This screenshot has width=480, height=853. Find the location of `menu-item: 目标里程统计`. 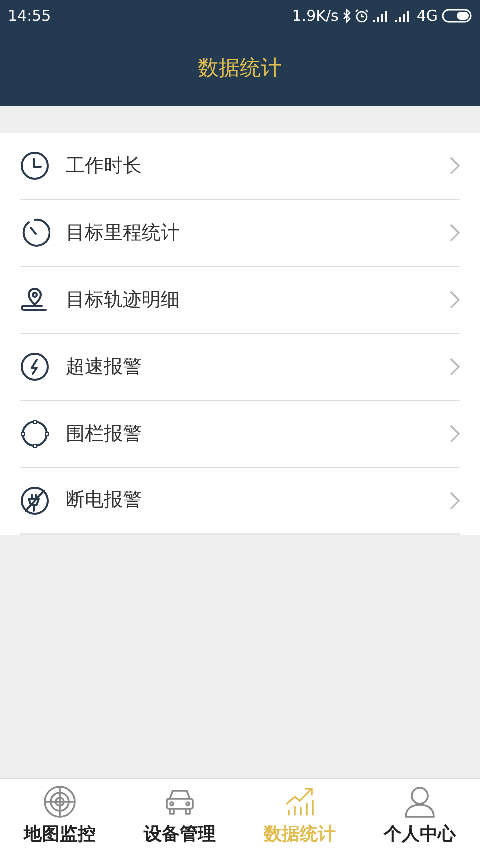

menu-item: 目标里程统计 is located at coordinates (240, 233).